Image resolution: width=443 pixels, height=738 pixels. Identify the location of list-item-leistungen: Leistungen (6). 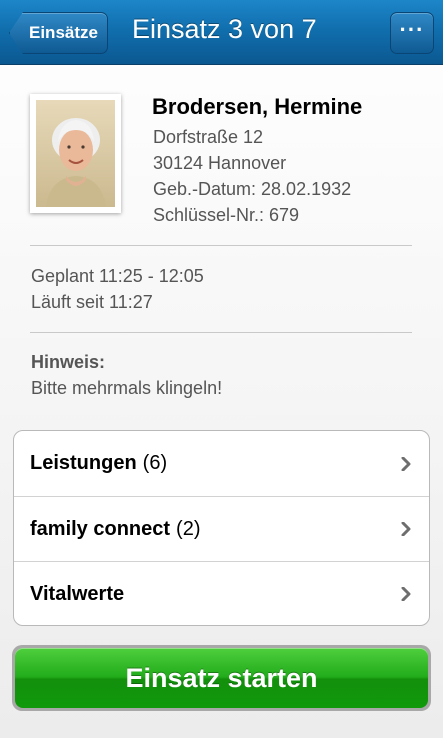
(221, 463).